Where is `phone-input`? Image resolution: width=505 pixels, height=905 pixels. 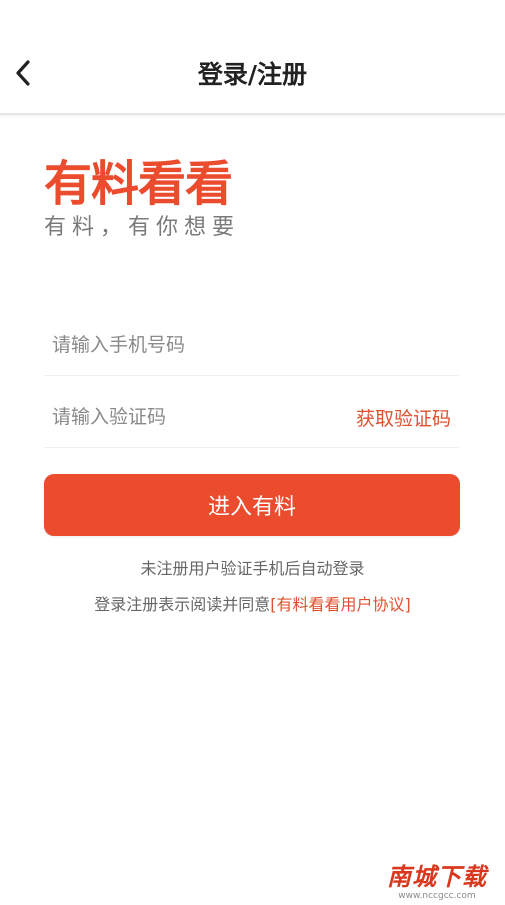
phone-input is located at coordinates (251, 345).